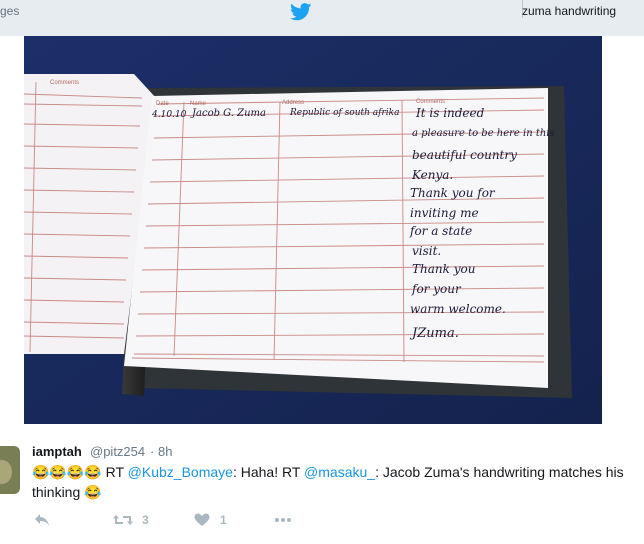 The image size is (644, 544). What do you see at coordinates (180, 472) in the screenshot?
I see `mention-link: @Kubz_Bomaye` at bounding box center [180, 472].